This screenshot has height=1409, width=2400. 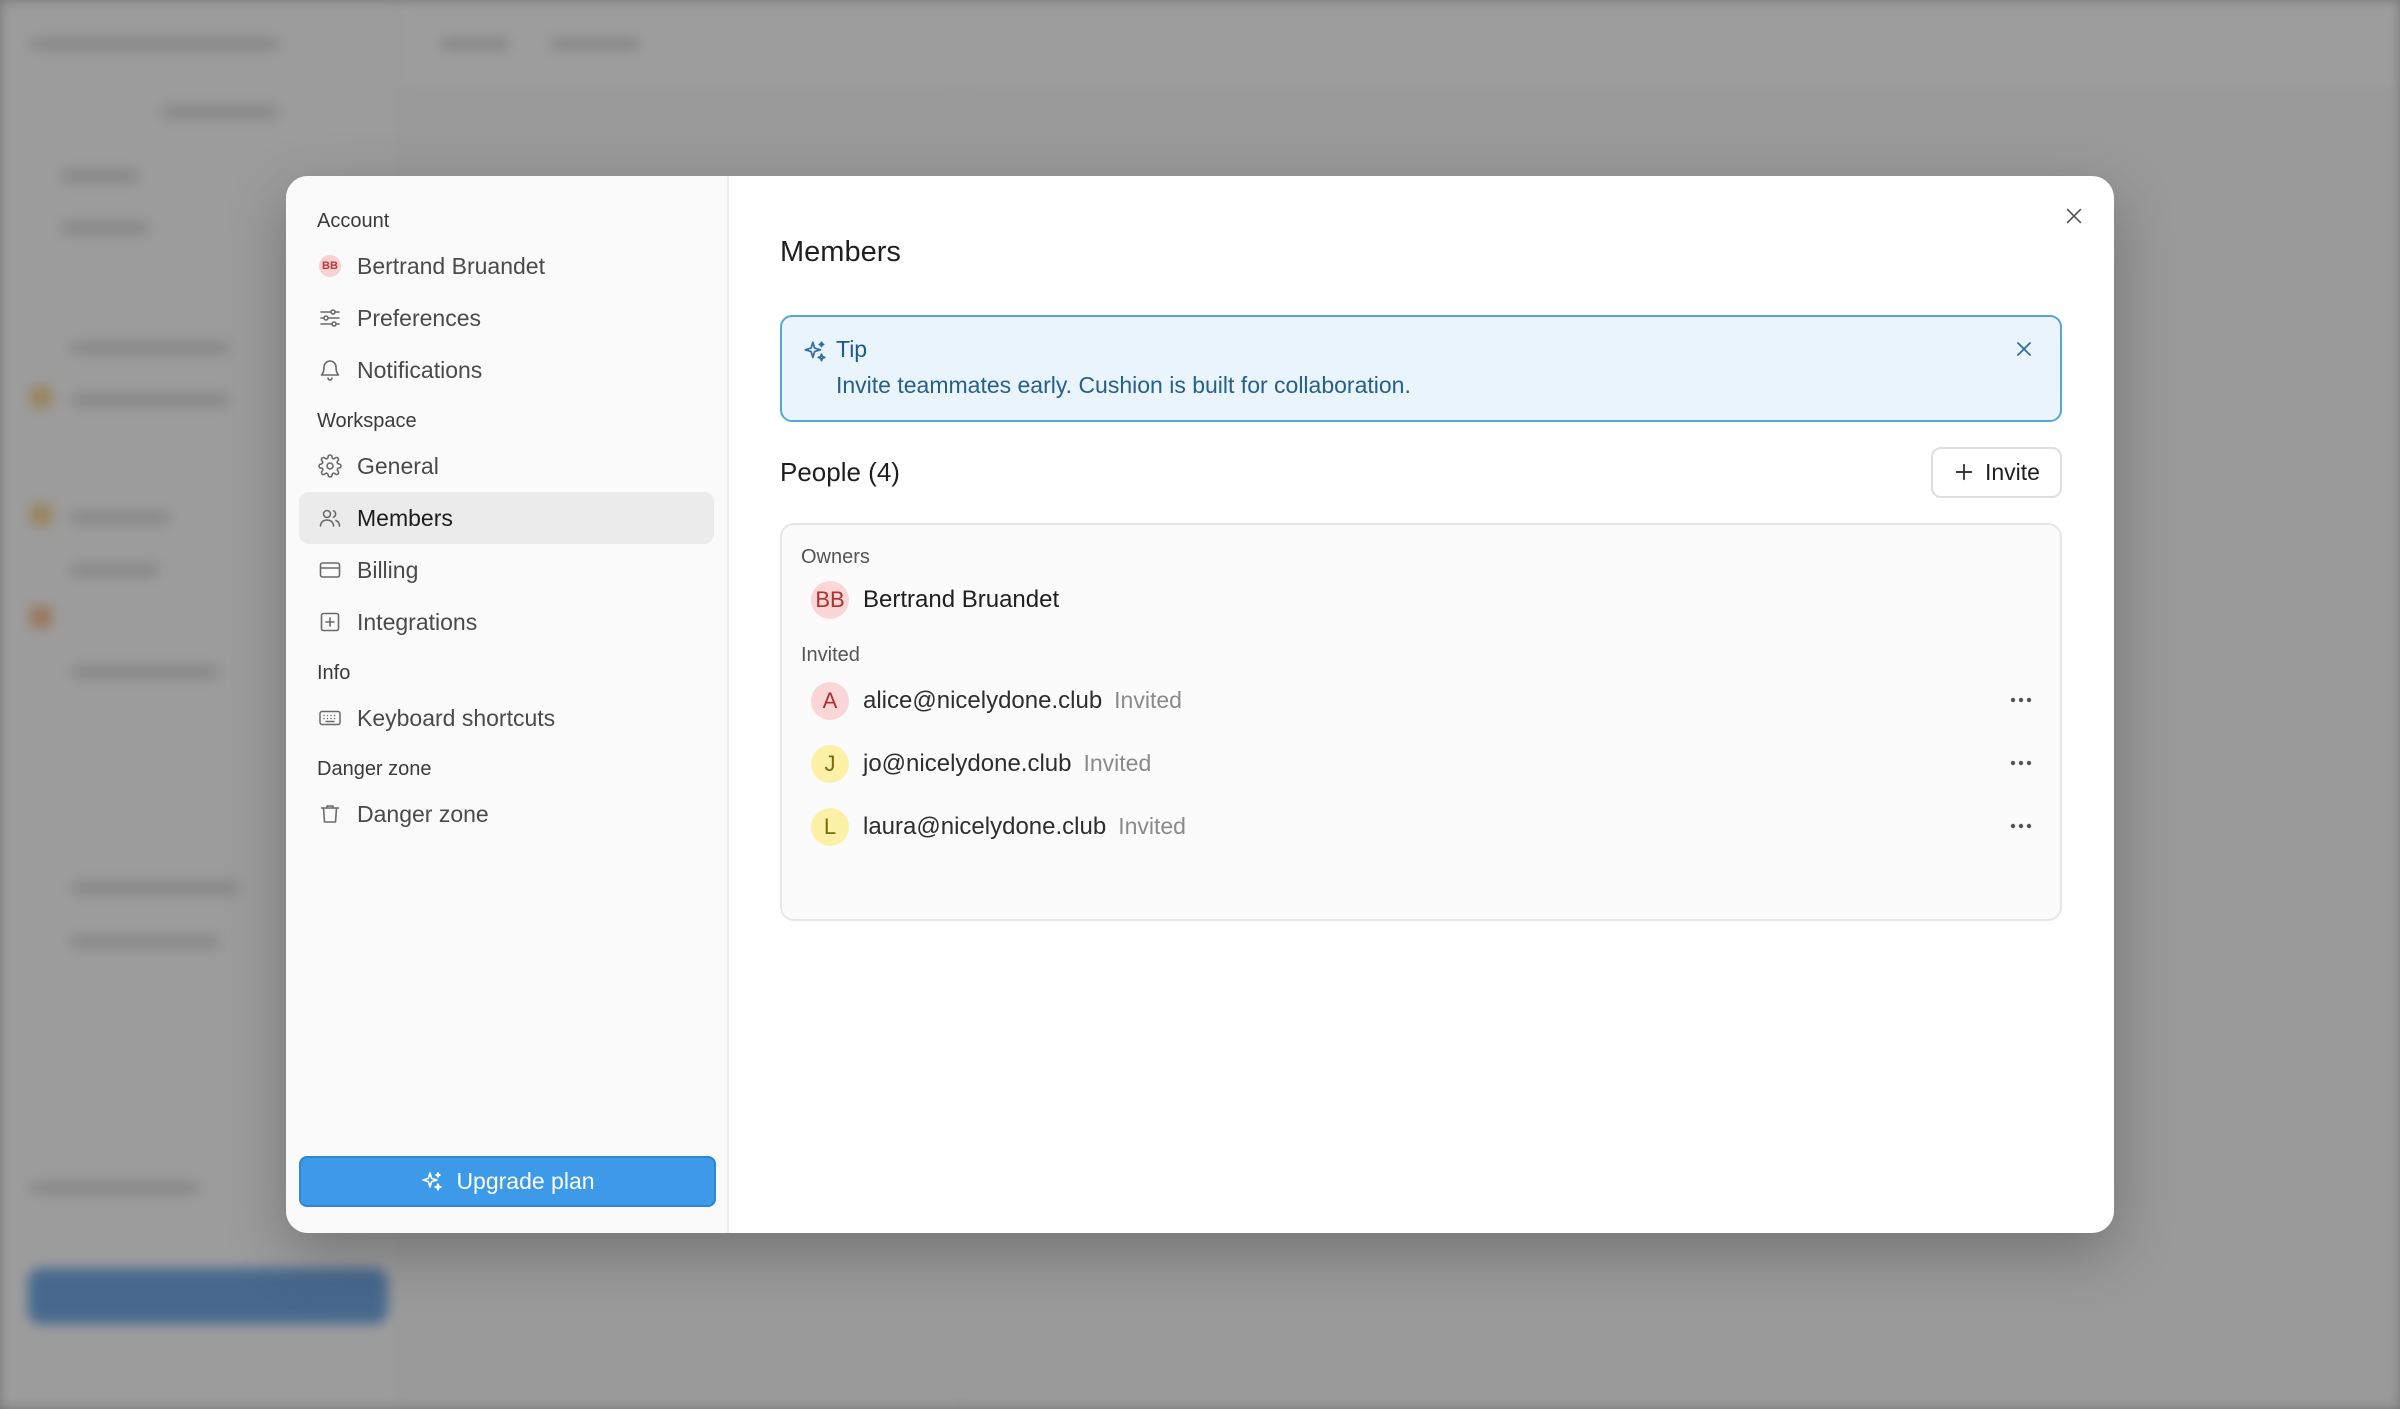 I want to click on plus-icon, so click(x=1964, y=472).